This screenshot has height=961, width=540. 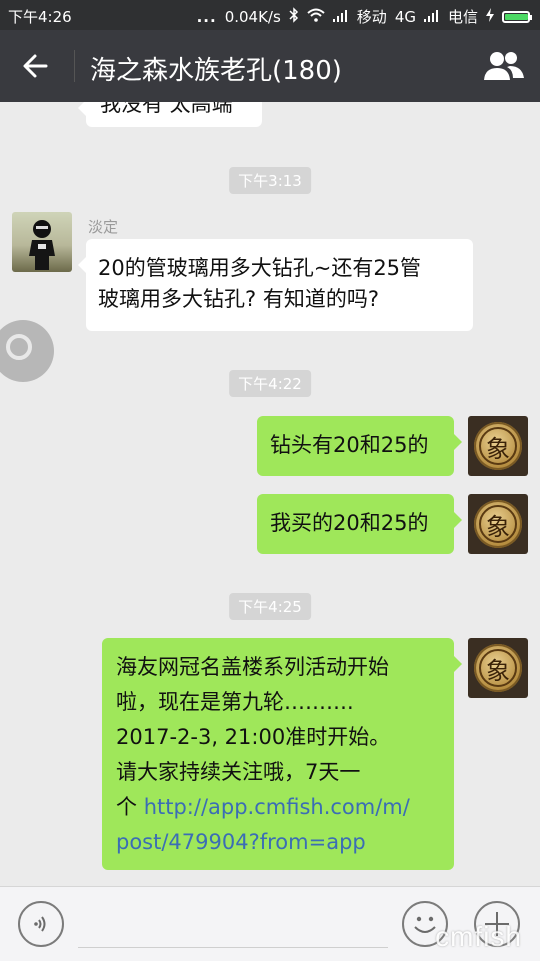 What do you see at coordinates (490, 16) in the screenshot?
I see `charging-icon` at bounding box center [490, 16].